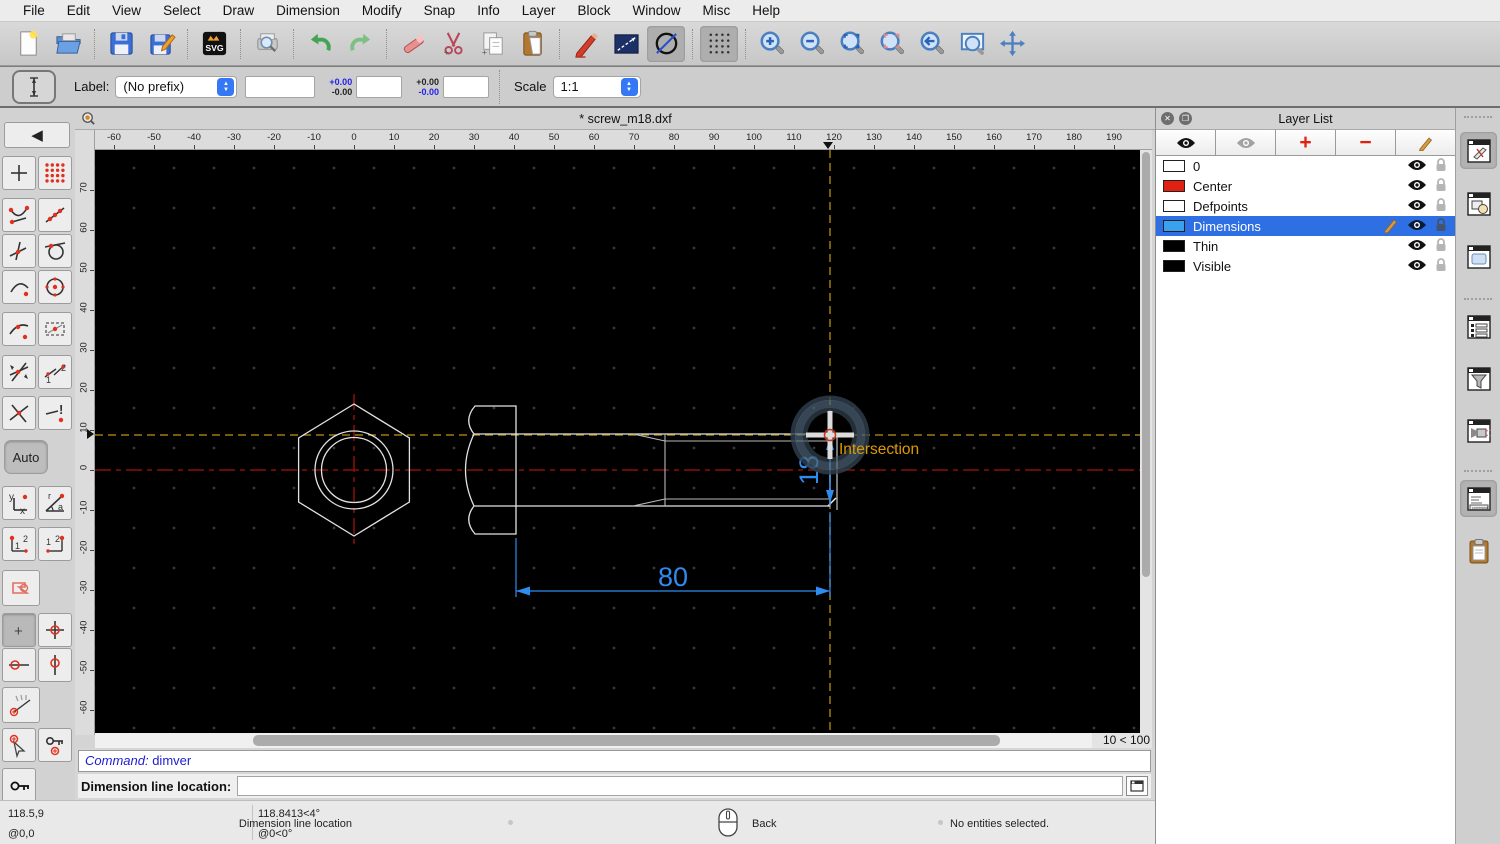 This screenshot has height=844, width=1500. I want to click on measure-line-button, so click(626, 44).